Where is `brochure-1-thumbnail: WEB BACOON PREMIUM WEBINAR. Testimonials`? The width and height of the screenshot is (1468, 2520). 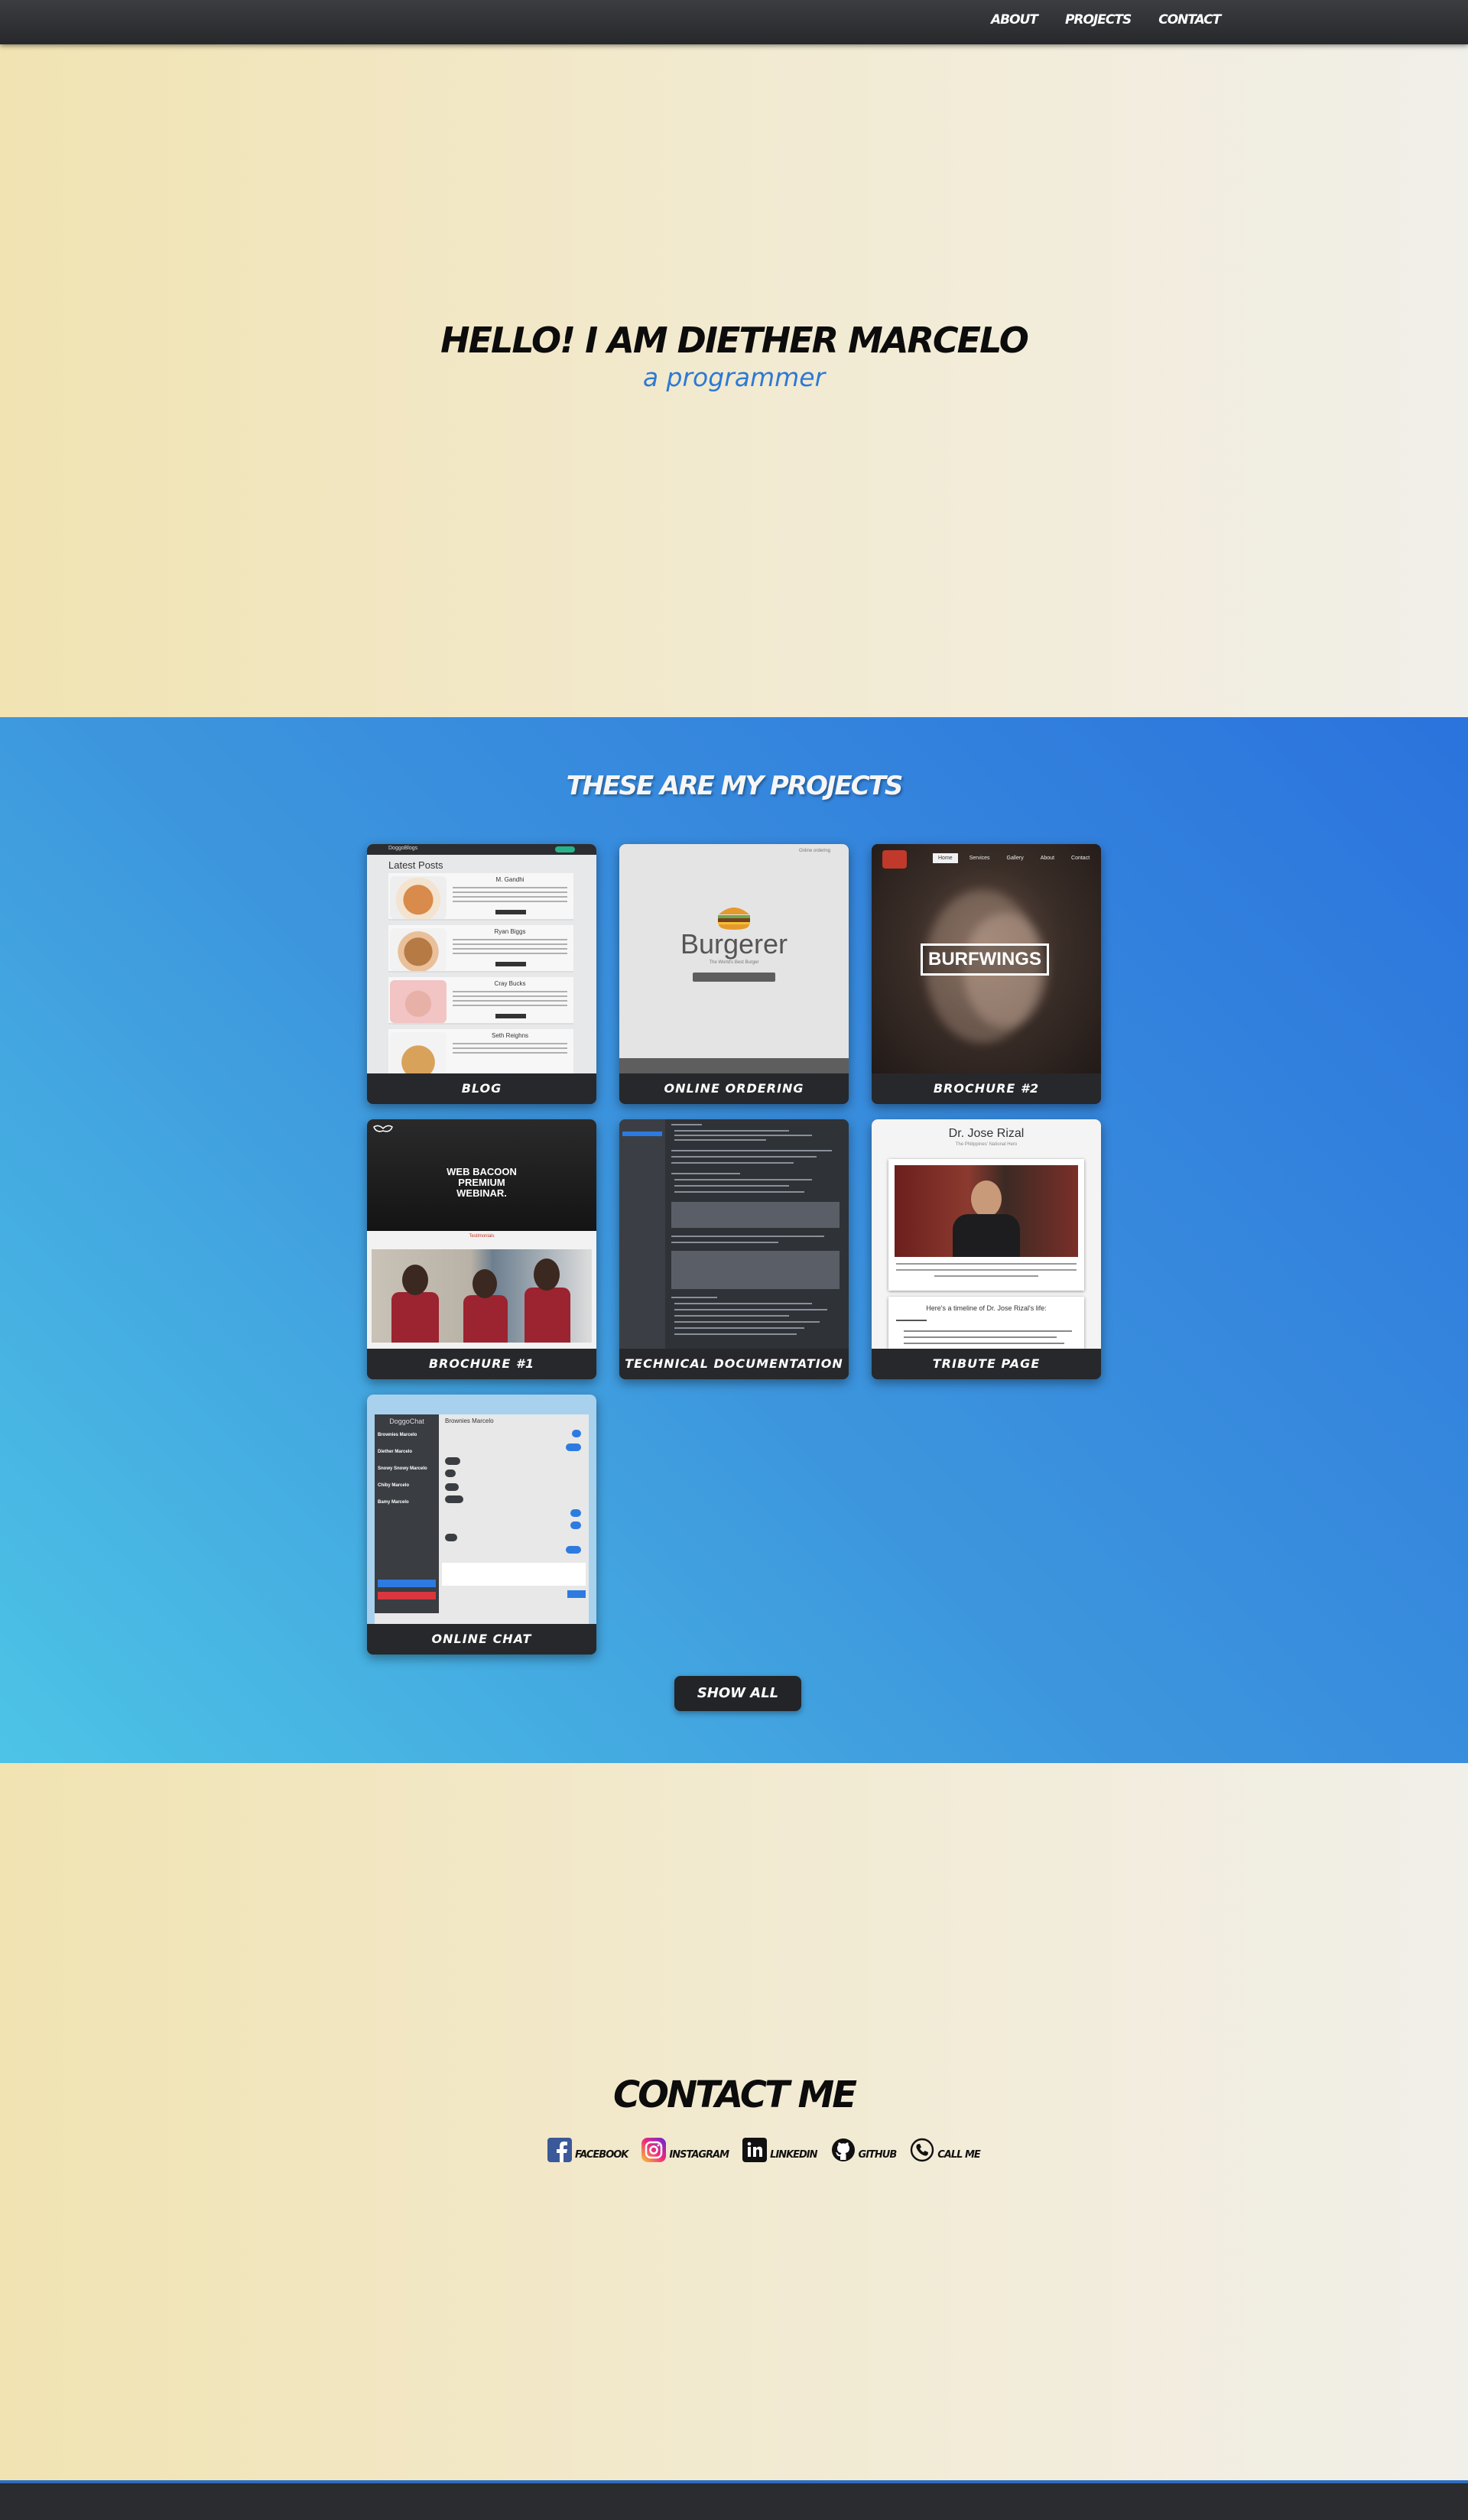
brochure-1-thumbnail: WEB BACOON PREMIUM WEBINAR. Testimonials is located at coordinates (481, 1234).